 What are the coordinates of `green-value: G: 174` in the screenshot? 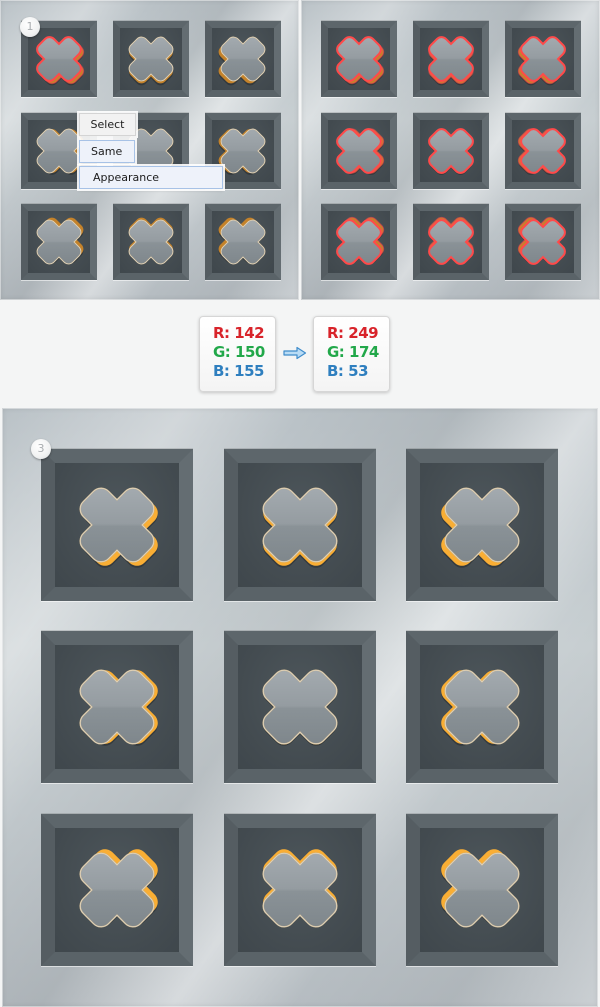 It's located at (353, 352).